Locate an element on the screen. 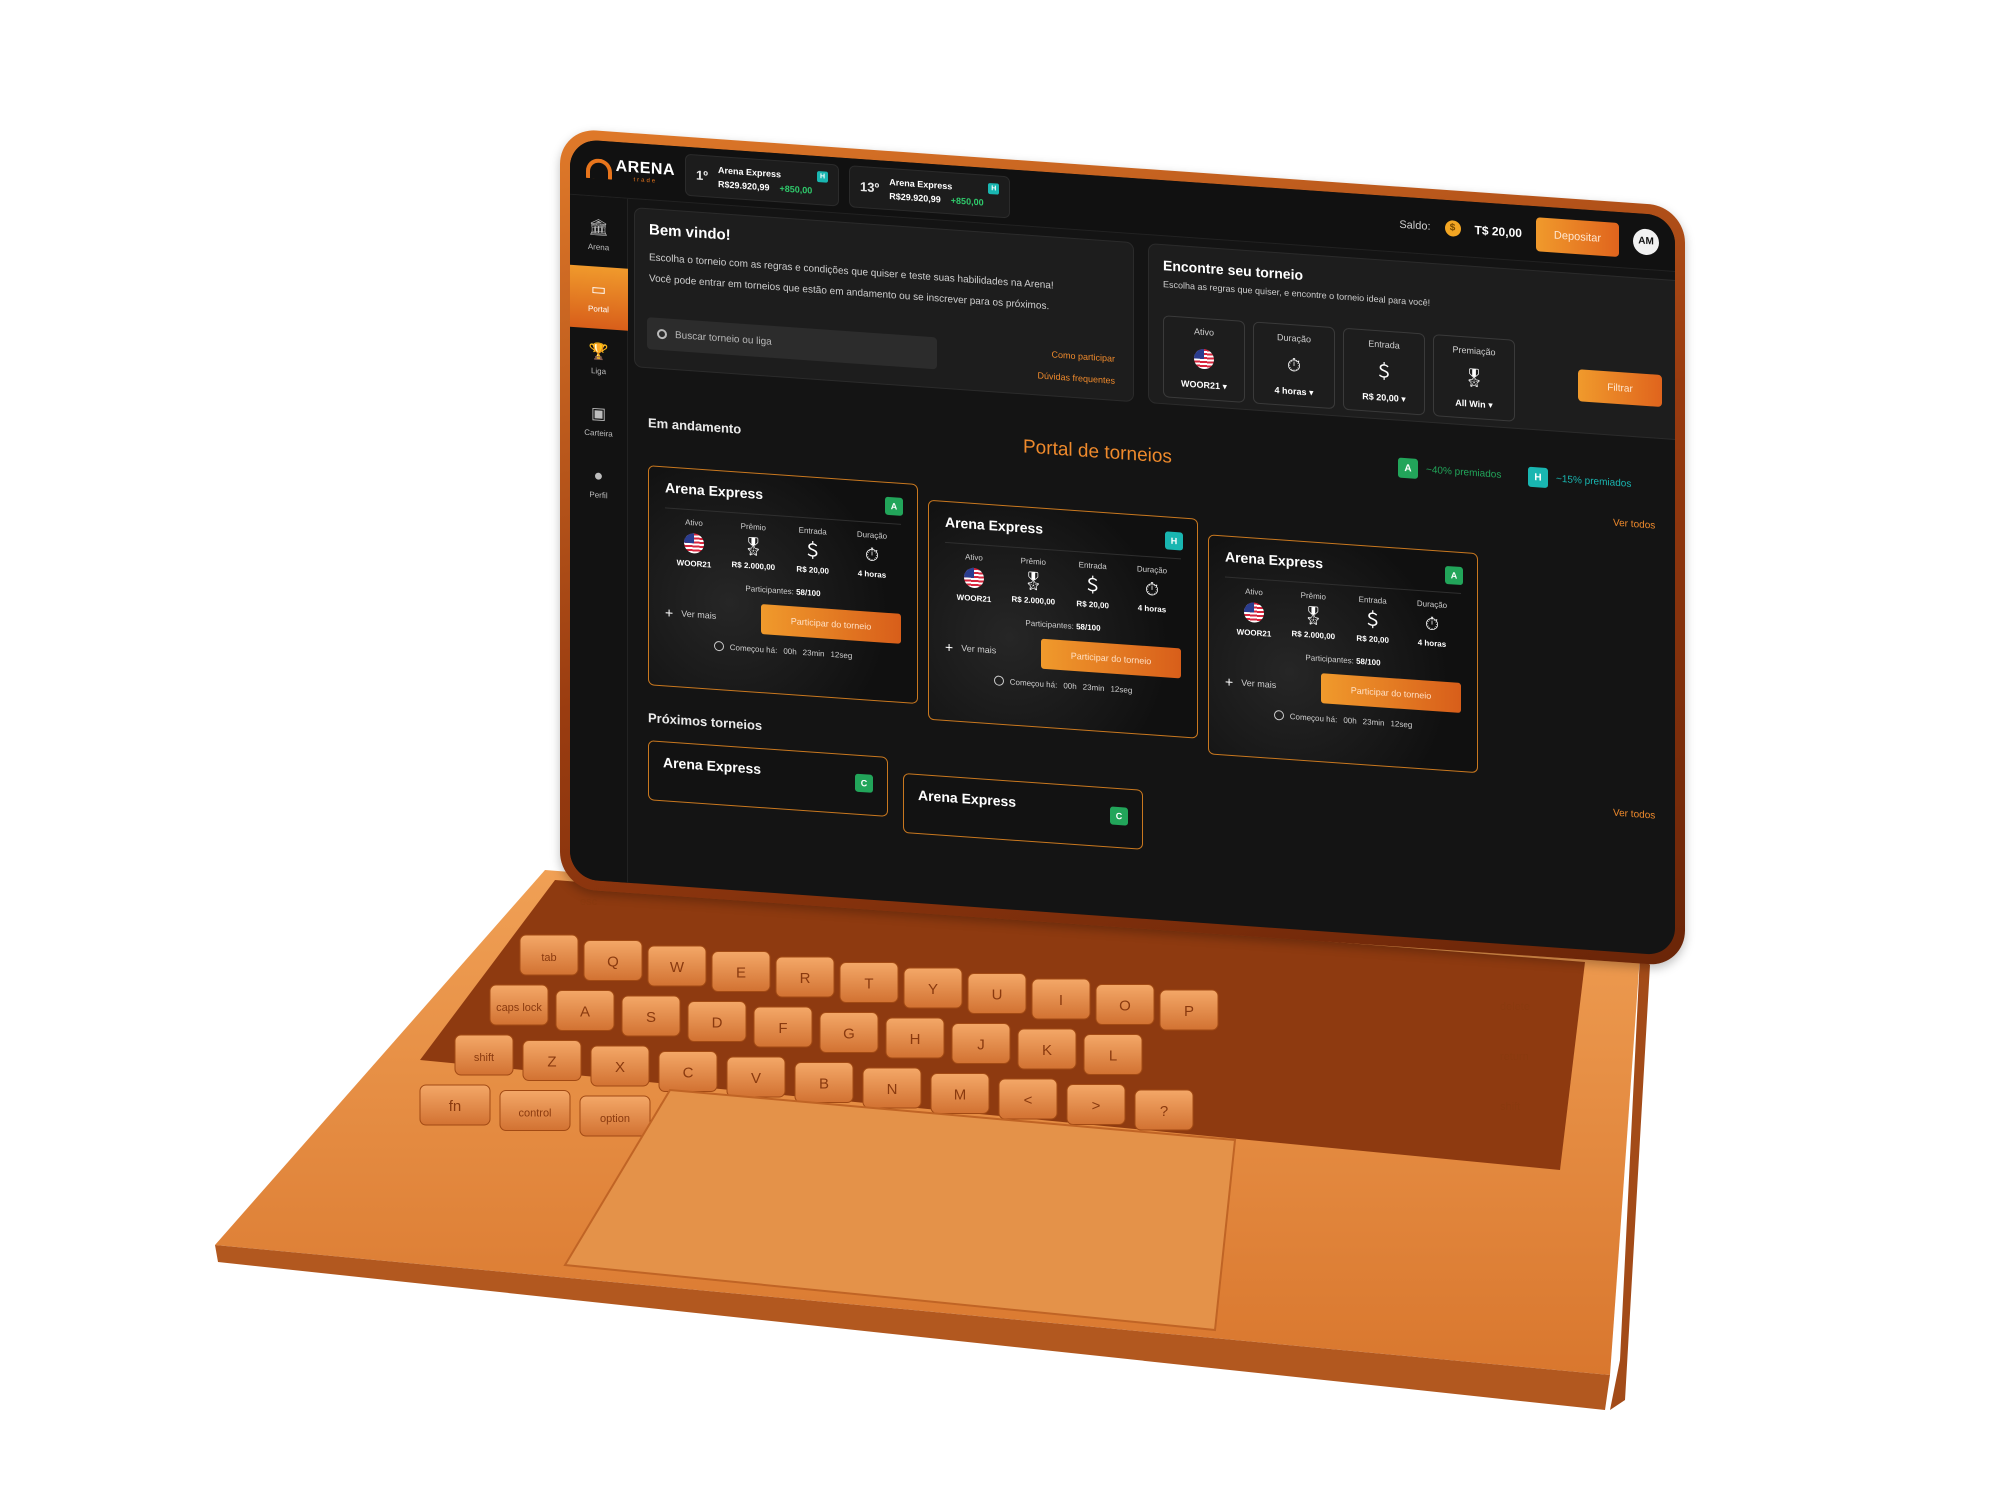 This screenshot has width=2000, height=1500. filter-value-text: 4 horas is located at coordinates (1290, 391).